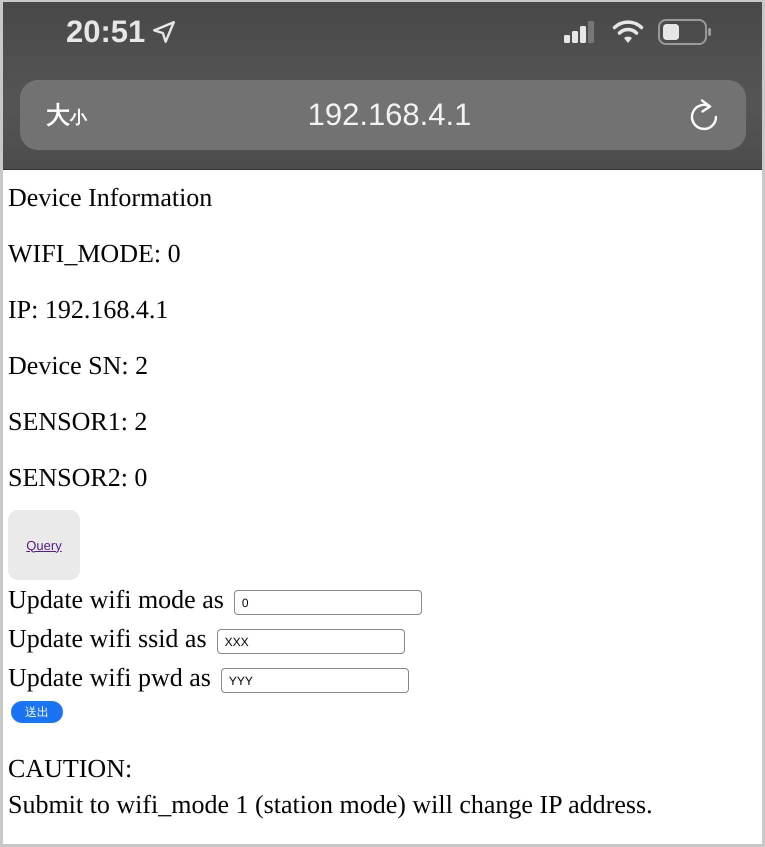 The height and width of the screenshot is (847, 765). Describe the element at coordinates (37, 712) in the screenshot. I see `submit-button: 送出` at that location.